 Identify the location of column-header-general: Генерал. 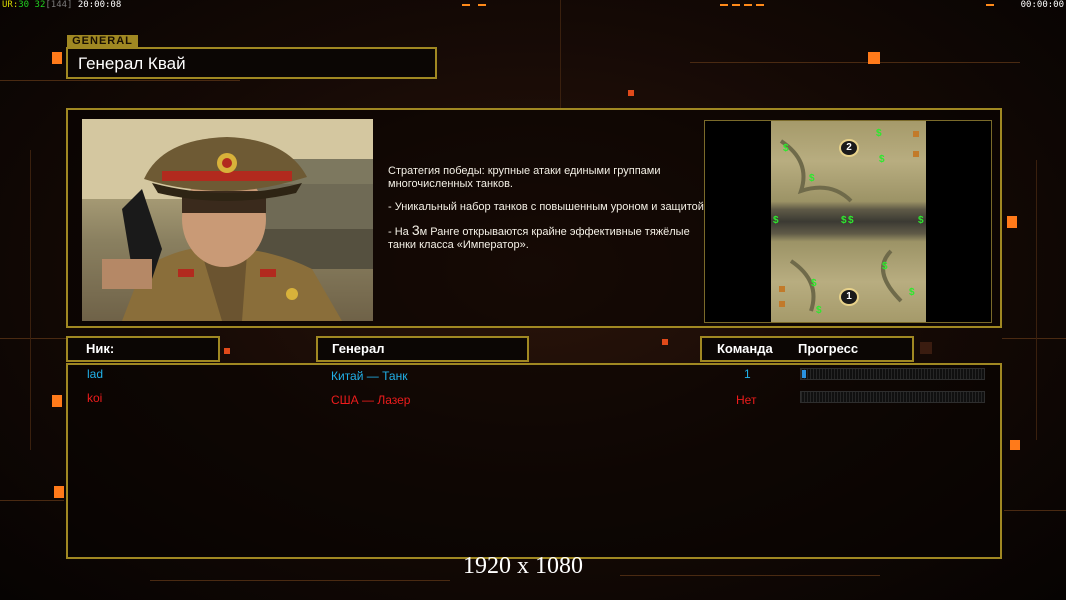
(422, 349).